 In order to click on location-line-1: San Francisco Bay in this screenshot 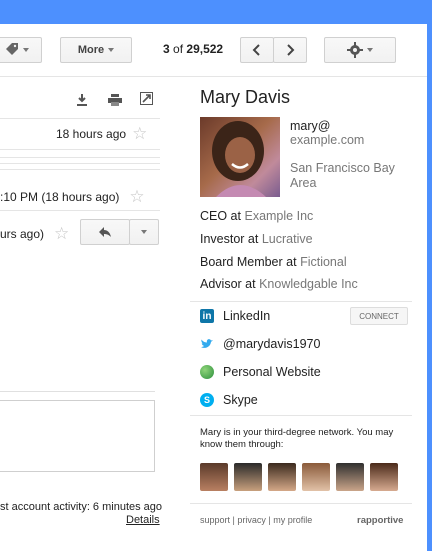, I will do `click(342, 168)`.